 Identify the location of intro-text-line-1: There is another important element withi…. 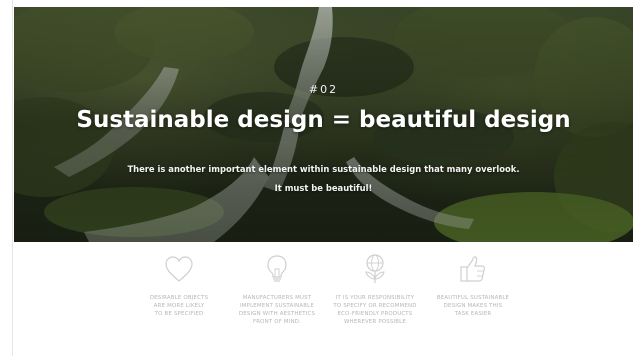
(323, 169).